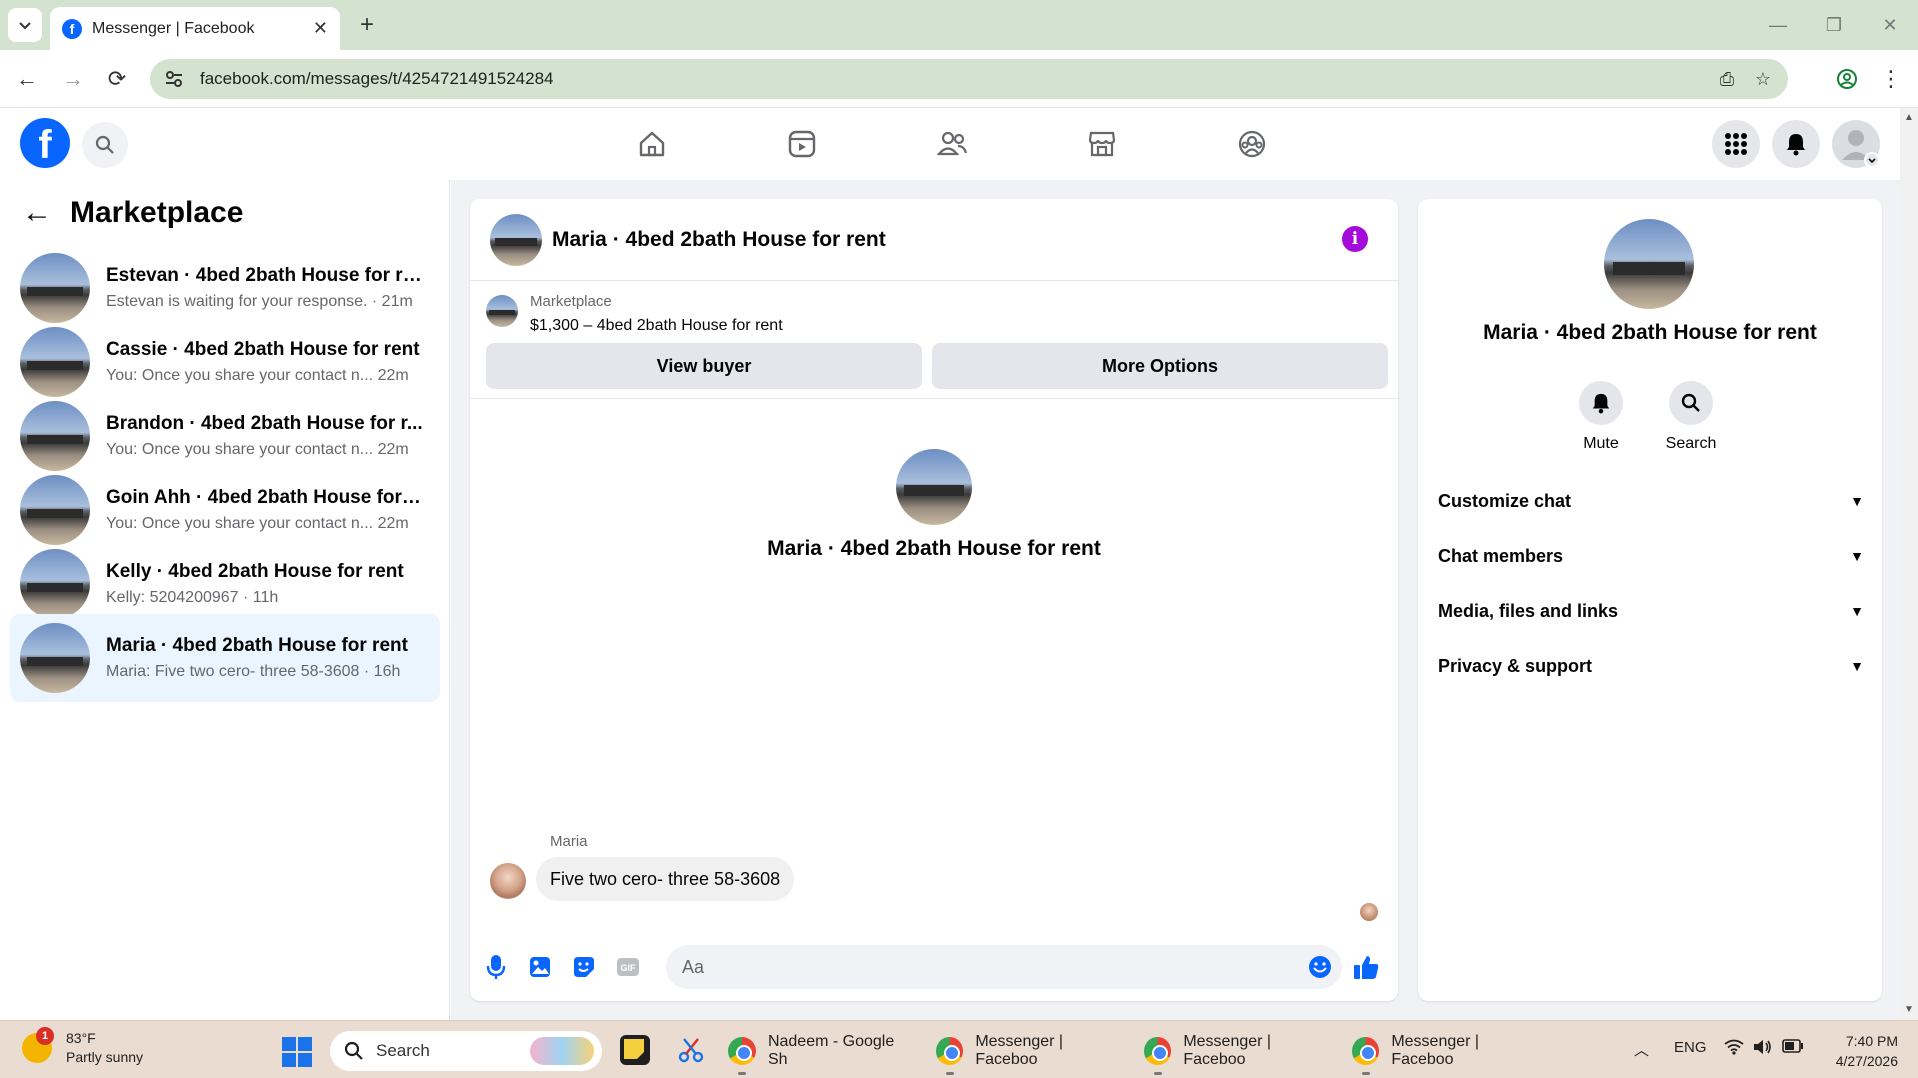  What do you see at coordinates (1160, 366) in the screenshot?
I see `more-options-button: More Options` at bounding box center [1160, 366].